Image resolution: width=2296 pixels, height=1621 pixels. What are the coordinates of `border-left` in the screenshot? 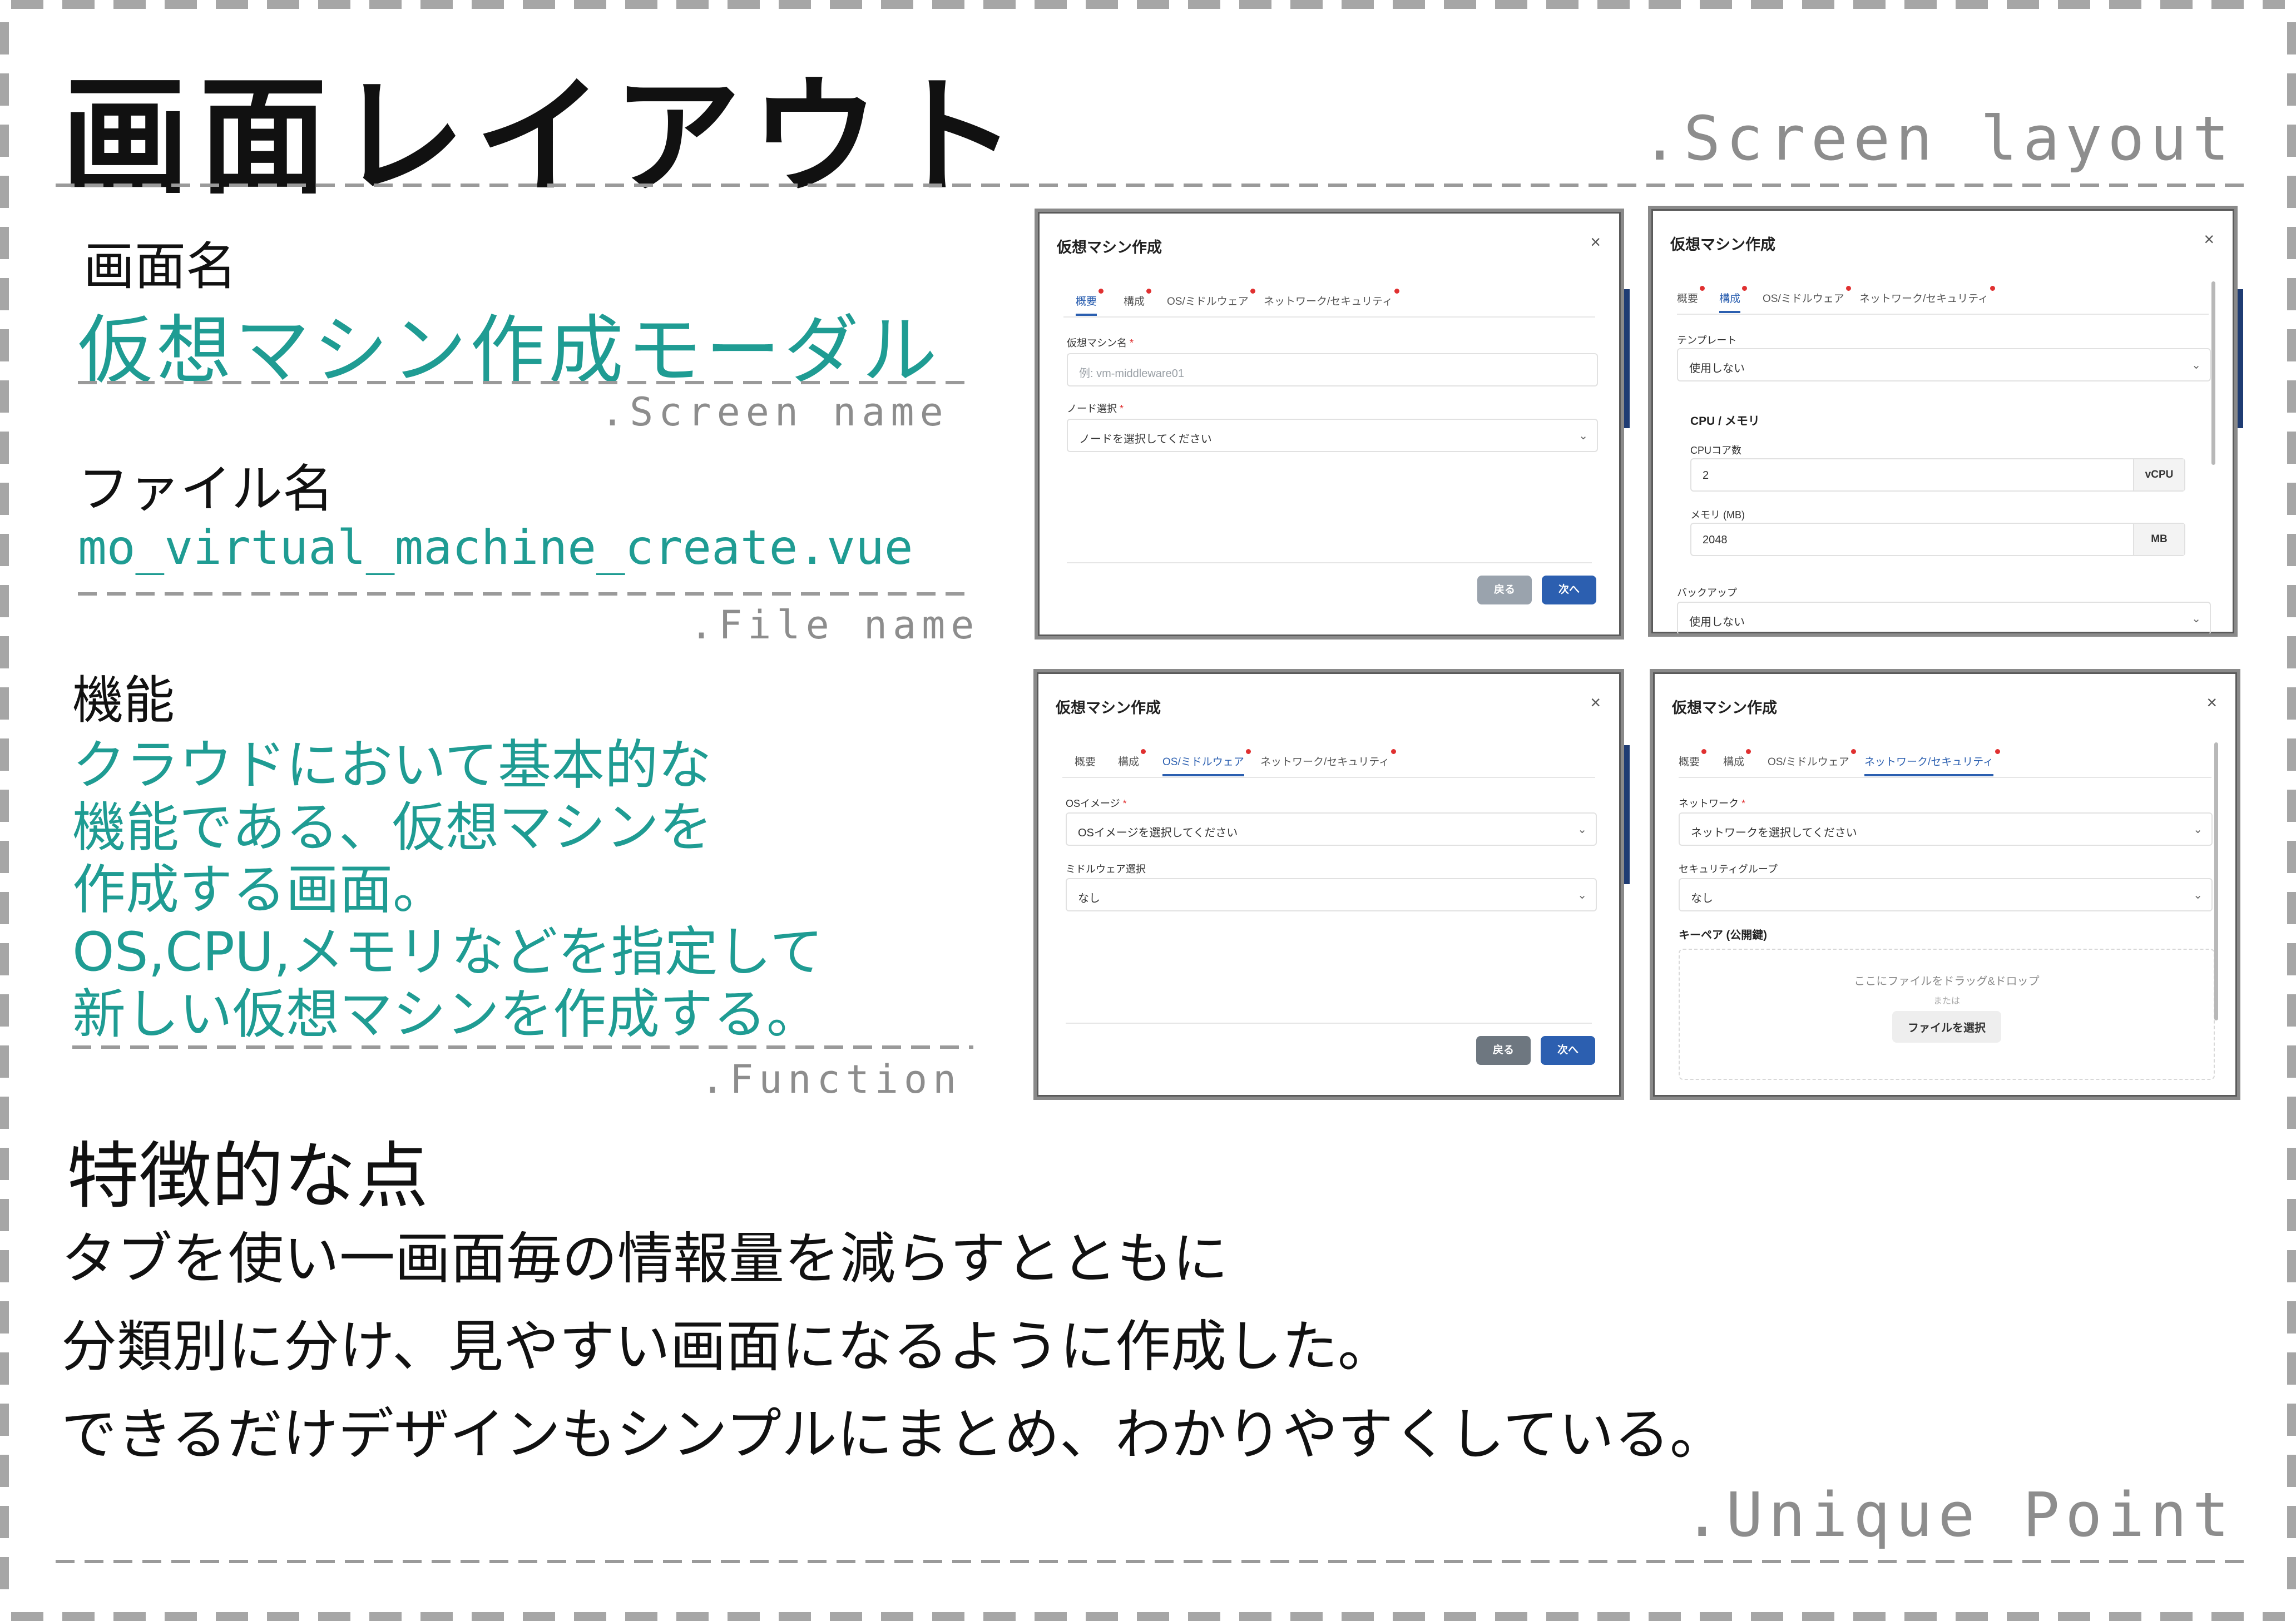 It's located at (4, 812).